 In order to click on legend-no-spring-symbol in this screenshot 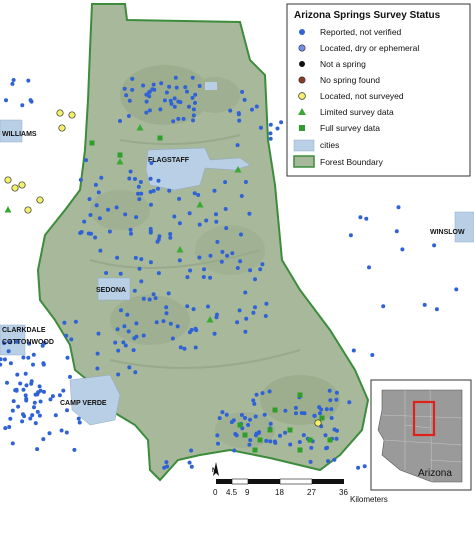, I will do `click(302, 80)`.